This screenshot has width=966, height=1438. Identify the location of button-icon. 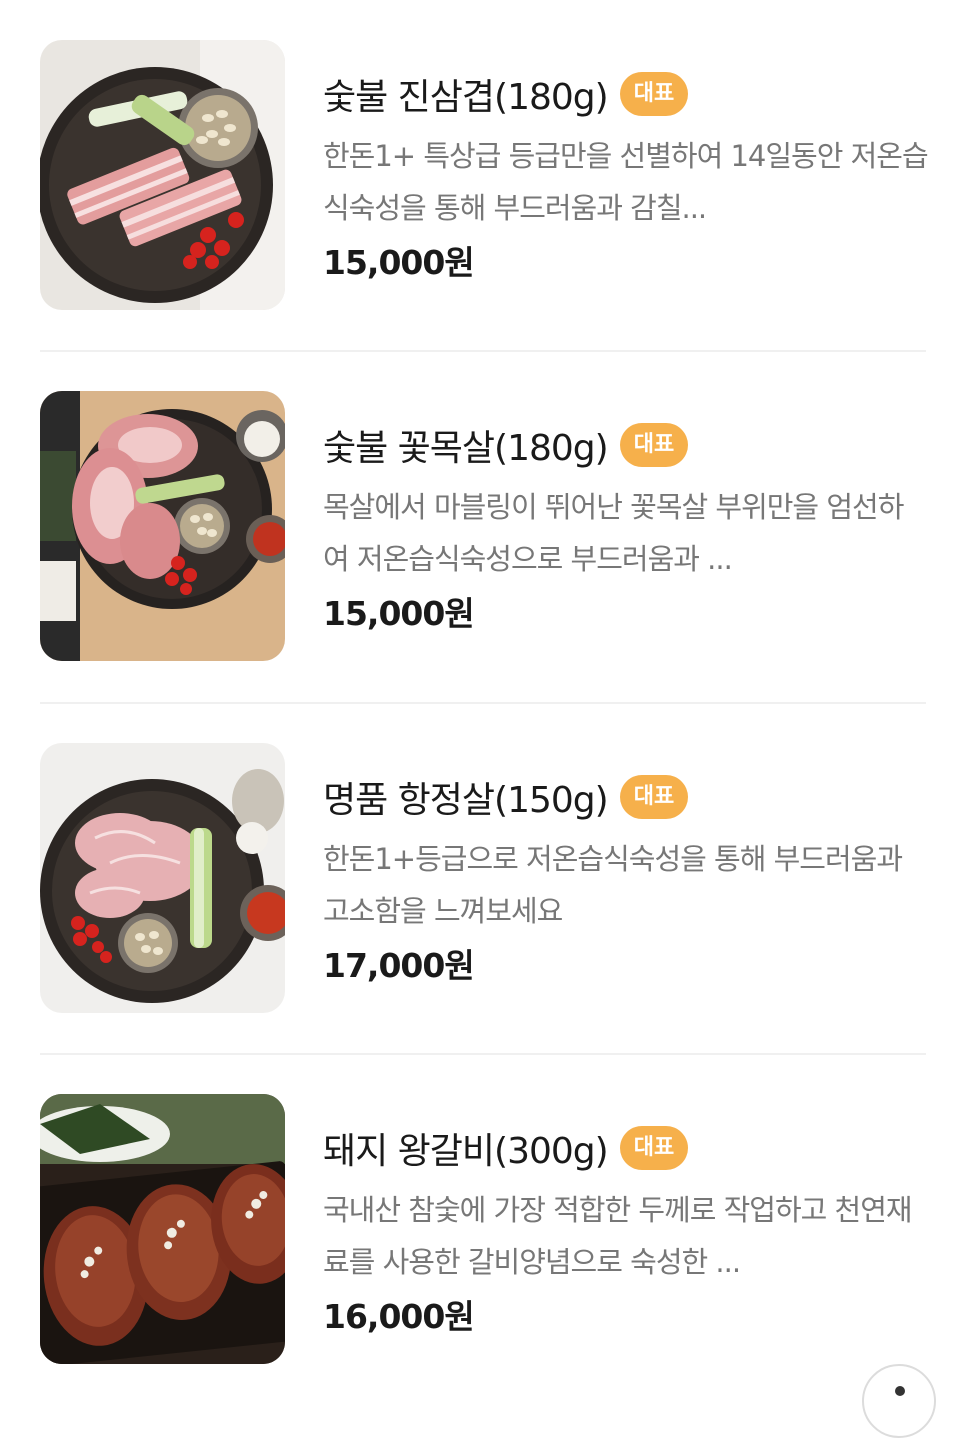
(900, 1391).